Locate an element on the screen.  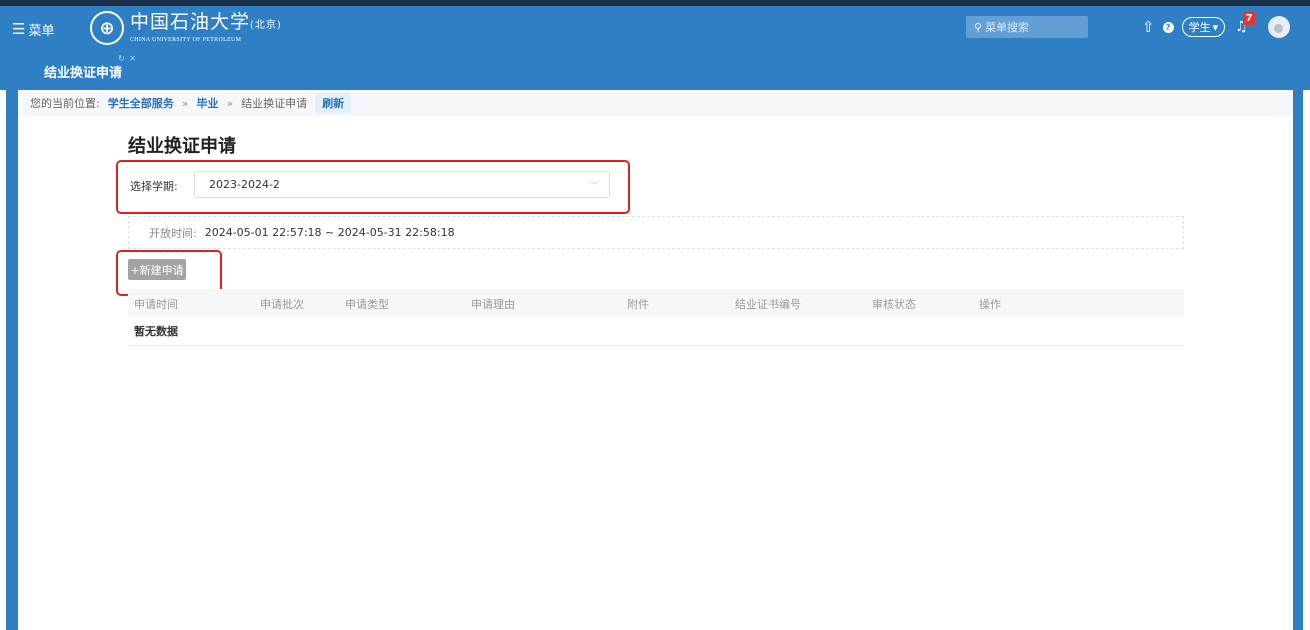
hamburger-icon: ☰ is located at coordinates (19, 29).